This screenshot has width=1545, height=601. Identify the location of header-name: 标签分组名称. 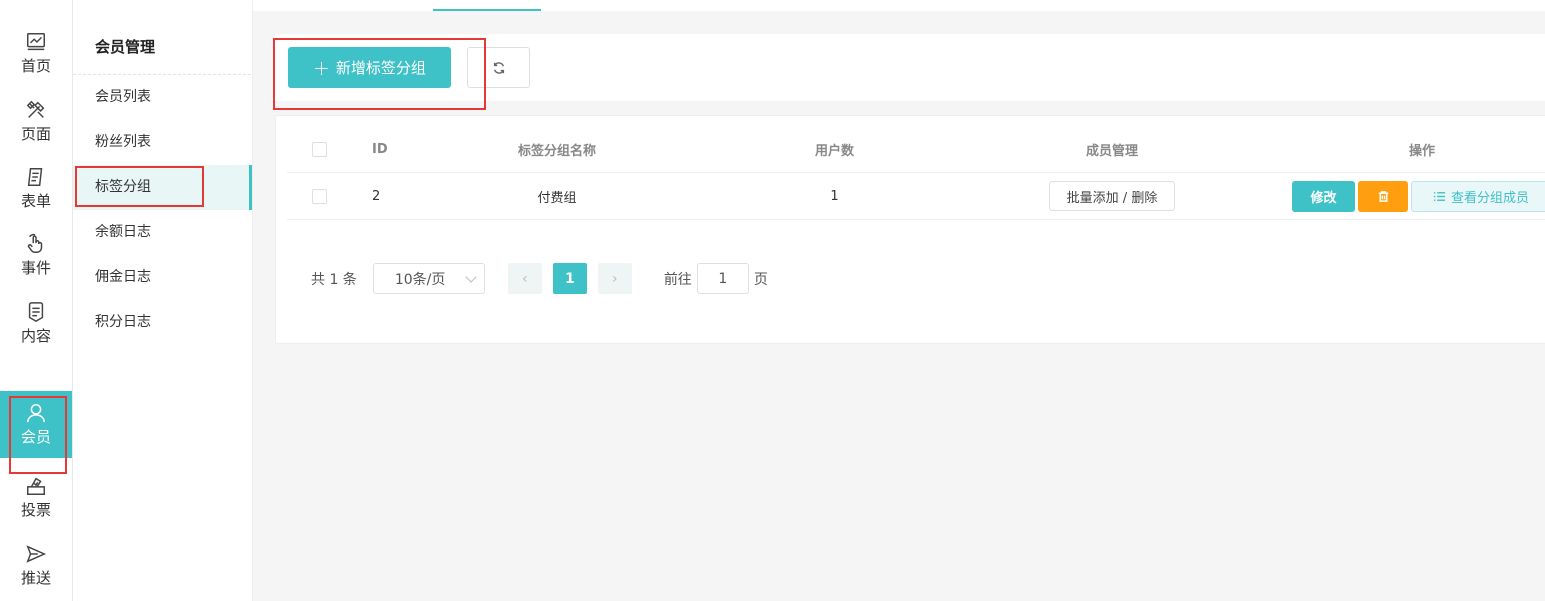
(556, 151).